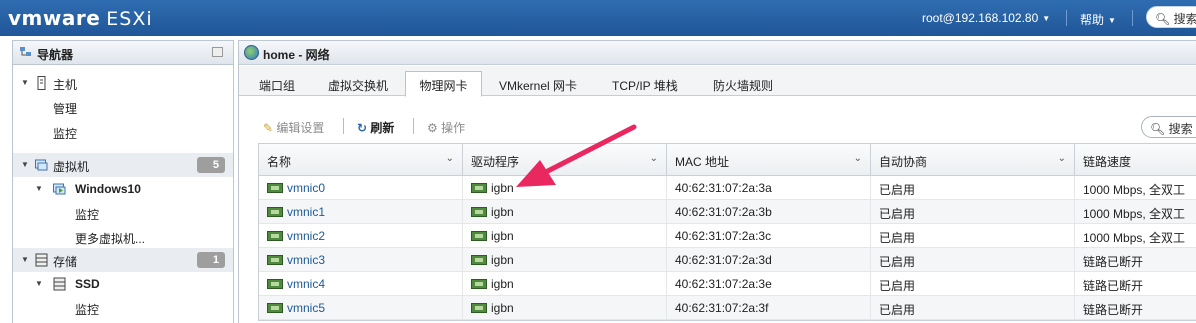 The image size is (1196, 323). What do you see at coordinates (973, 160) in the screenshot?
I see `column-header-autoneg: 自动协商 ⌄` at bounding box center [973, 160].